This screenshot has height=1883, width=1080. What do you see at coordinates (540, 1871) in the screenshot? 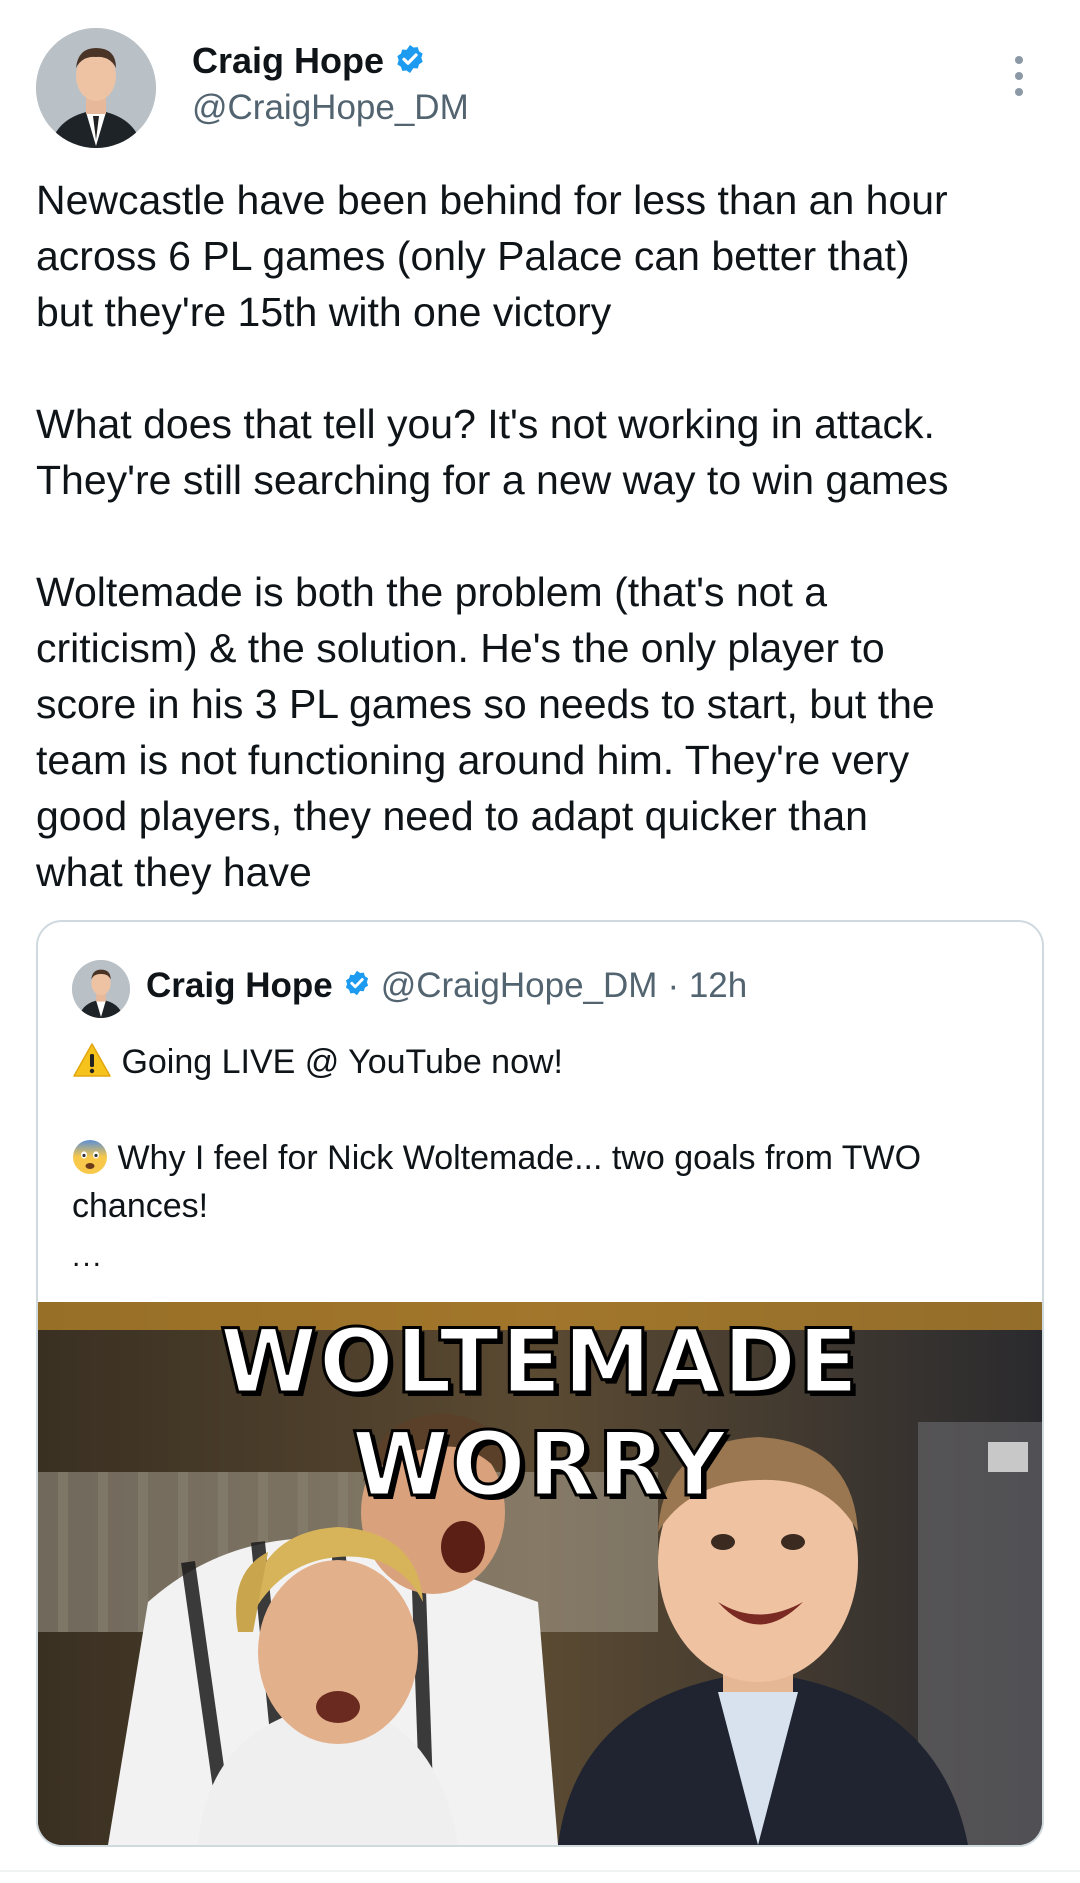
I see `divider` at bounding box center [540, 1871].